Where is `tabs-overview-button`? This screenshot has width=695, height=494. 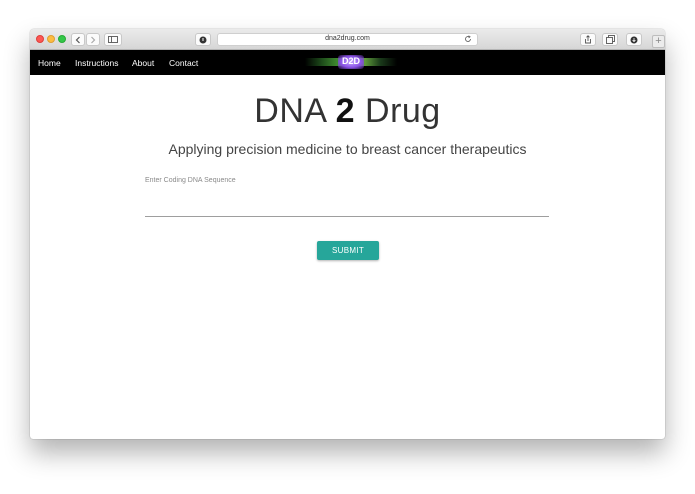 tabs-overview-button is located at coordinates (610, 39).